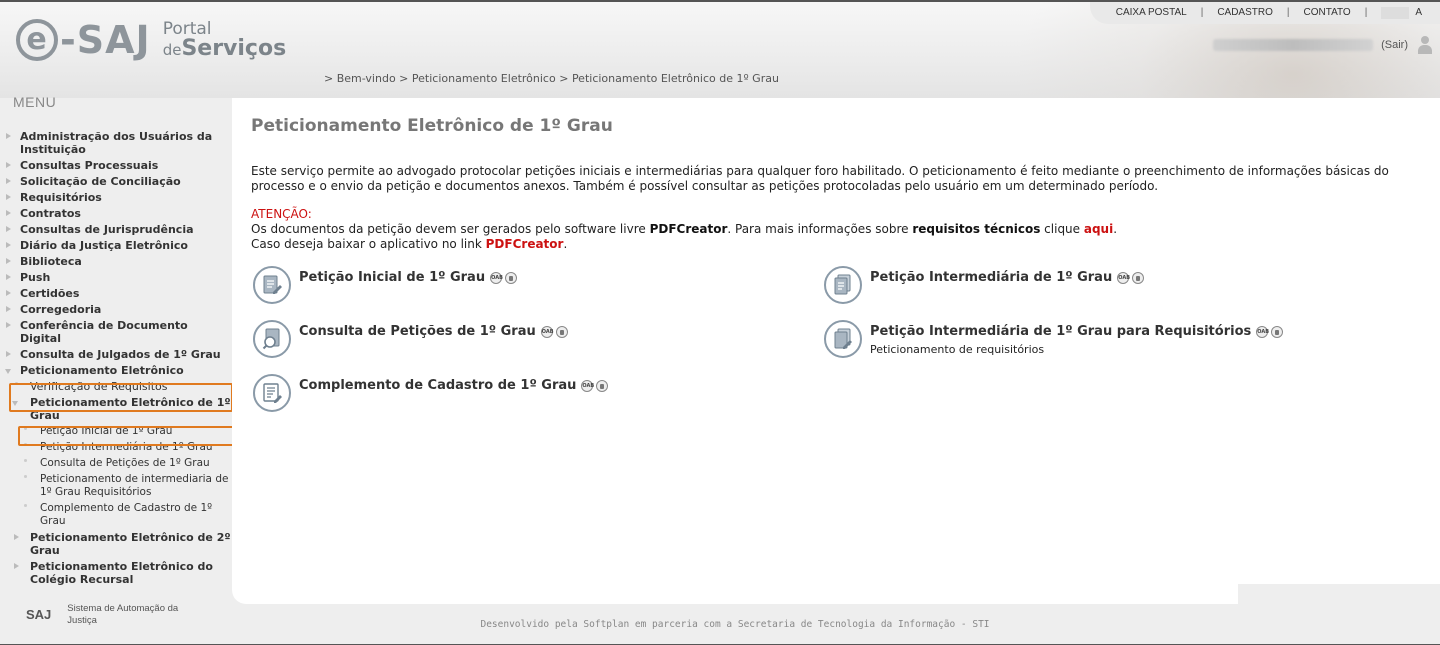 The width and height of the screenshot is (1440, 645). I want to click on breadcrumb-peticionamento: Peticionamento Eletrônico, so click(484, 78).